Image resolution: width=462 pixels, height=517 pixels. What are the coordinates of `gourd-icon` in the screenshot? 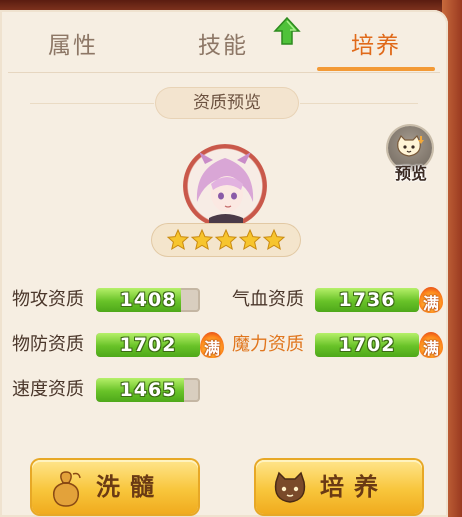 It's located at (66, 489).